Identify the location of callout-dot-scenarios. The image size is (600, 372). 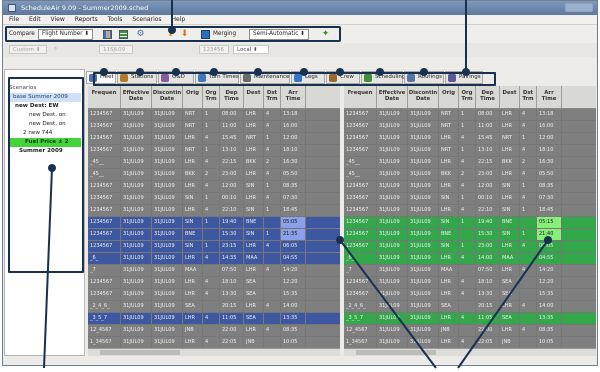
(52, 168).